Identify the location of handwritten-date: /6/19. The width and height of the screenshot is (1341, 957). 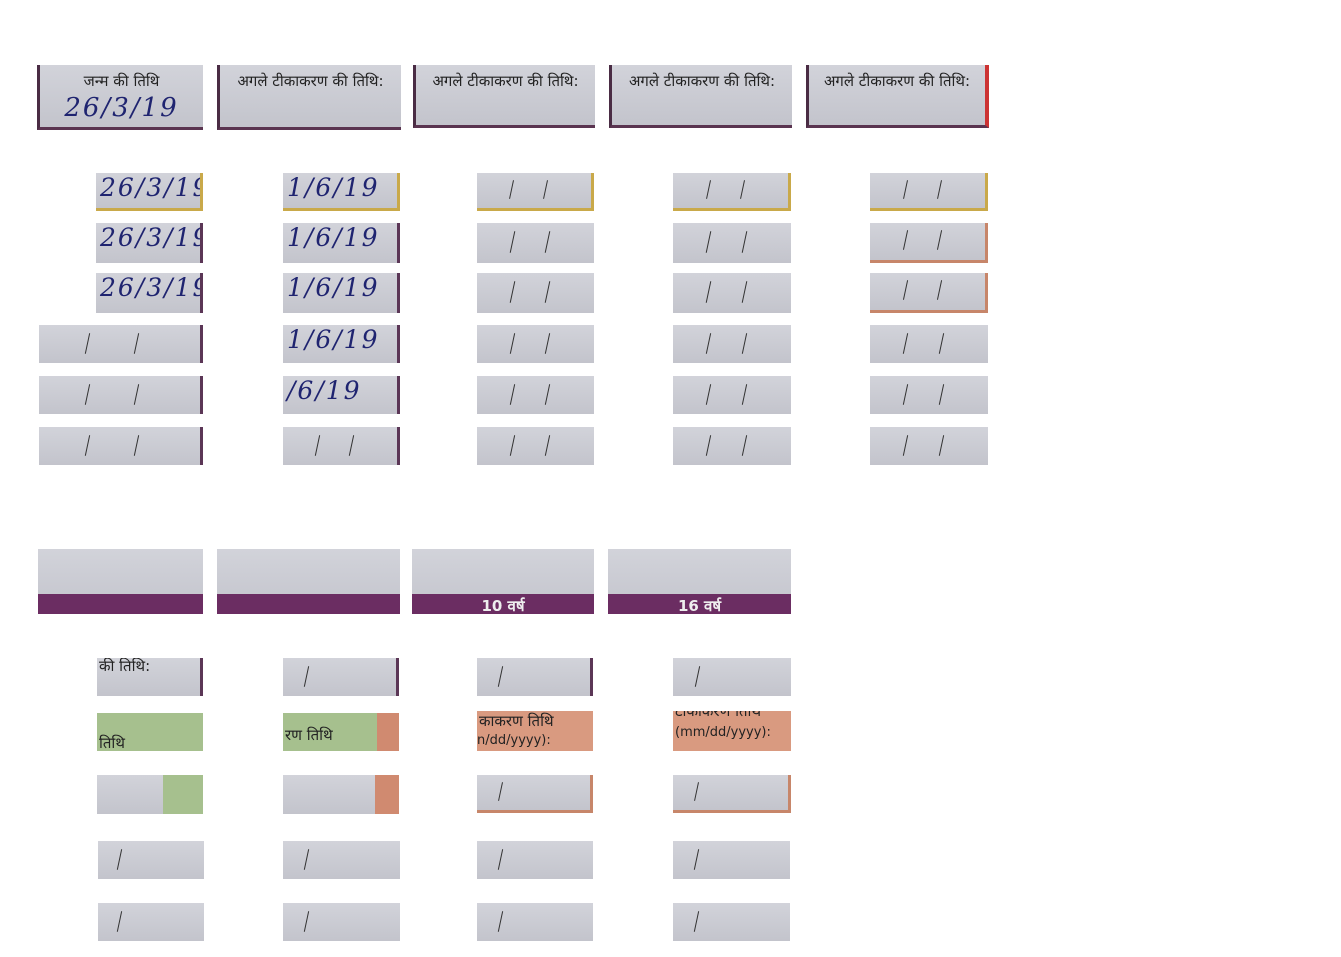
(324, 390).